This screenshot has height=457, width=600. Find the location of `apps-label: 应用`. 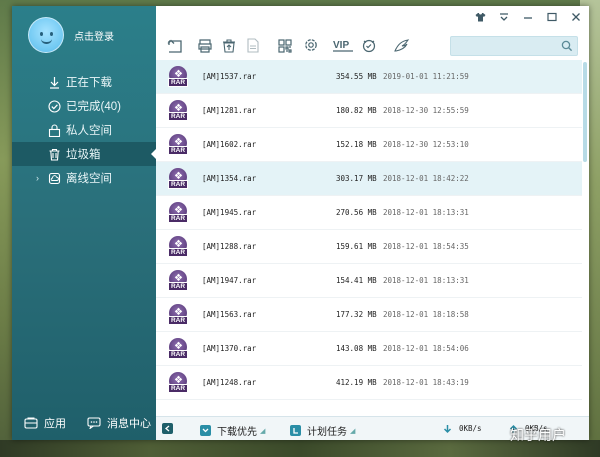

apps-label: 应用 is located at coordinates (55, 424).